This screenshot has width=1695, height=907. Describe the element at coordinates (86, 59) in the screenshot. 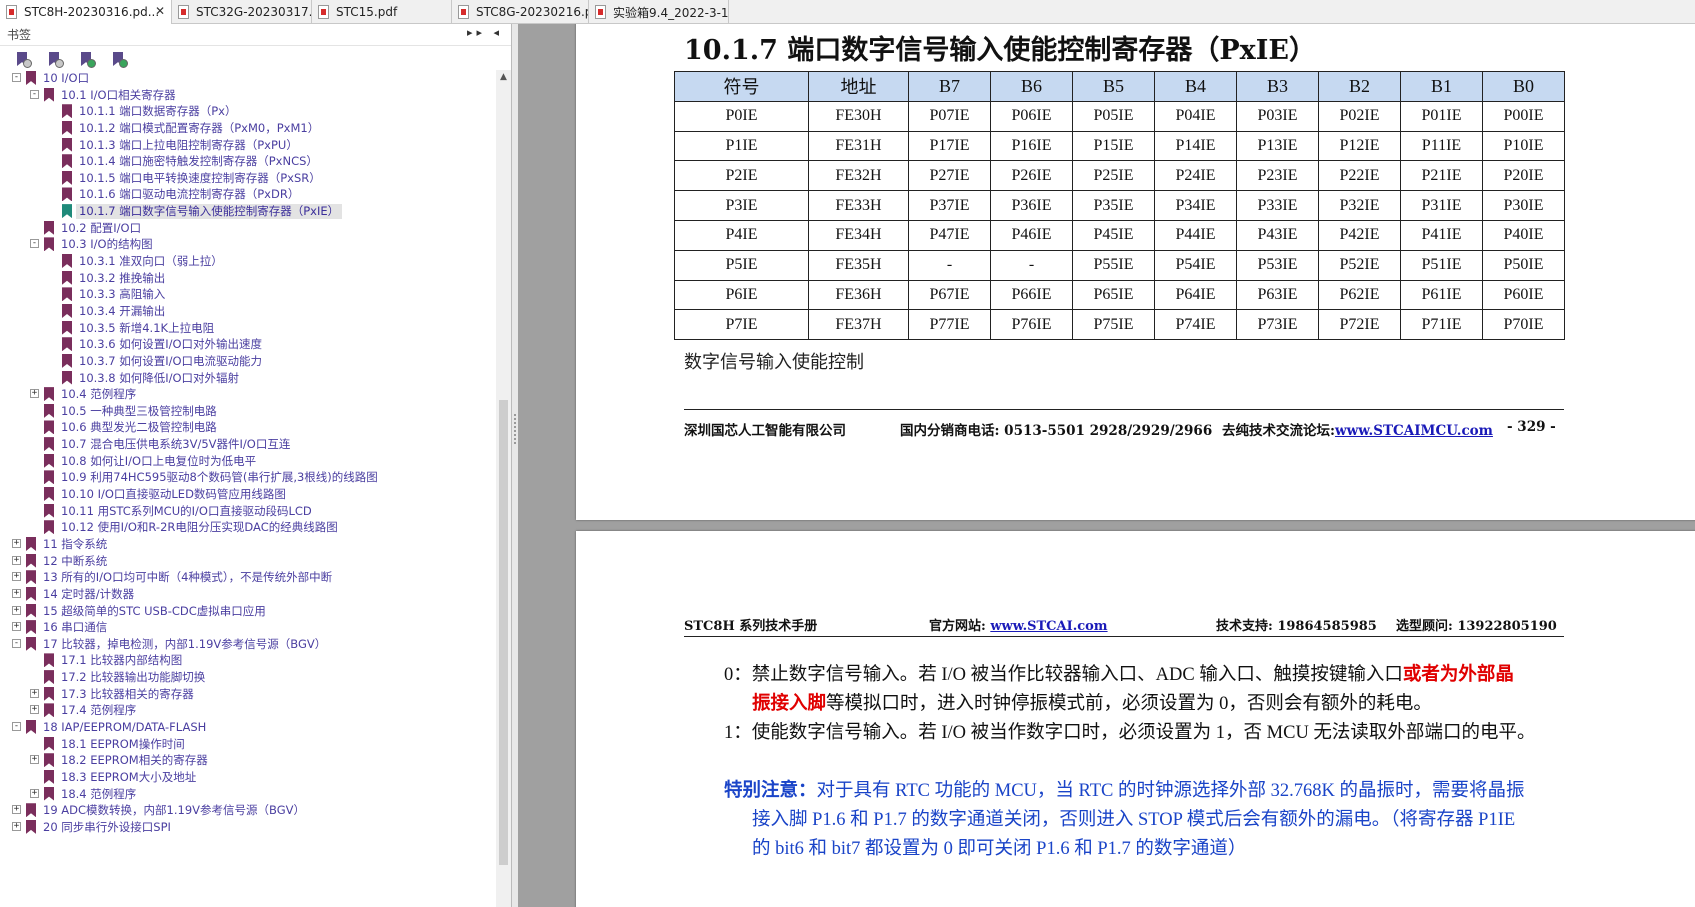

I see `add-bookmark-icon` at that location.